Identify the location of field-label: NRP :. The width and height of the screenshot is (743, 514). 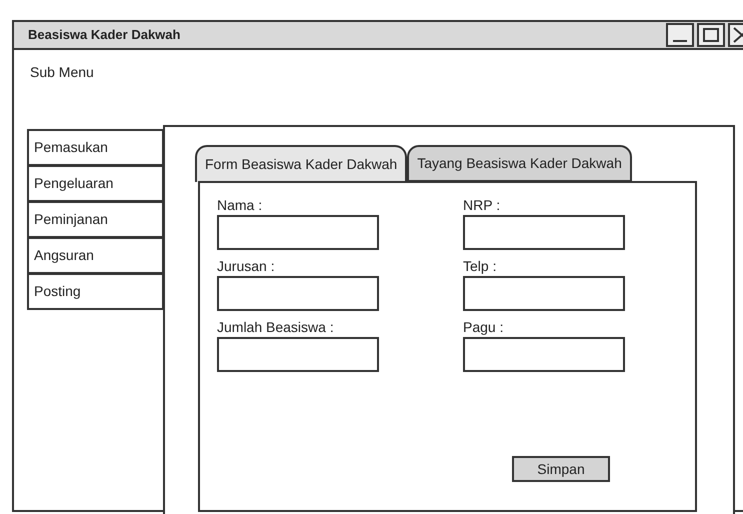
(482, 205).